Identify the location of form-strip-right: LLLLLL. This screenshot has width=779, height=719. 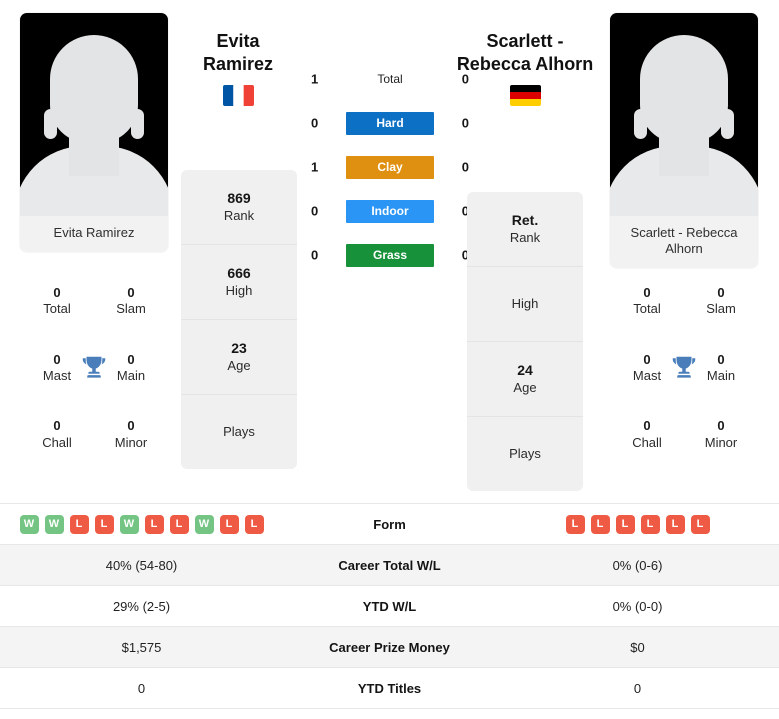
(637, 524).